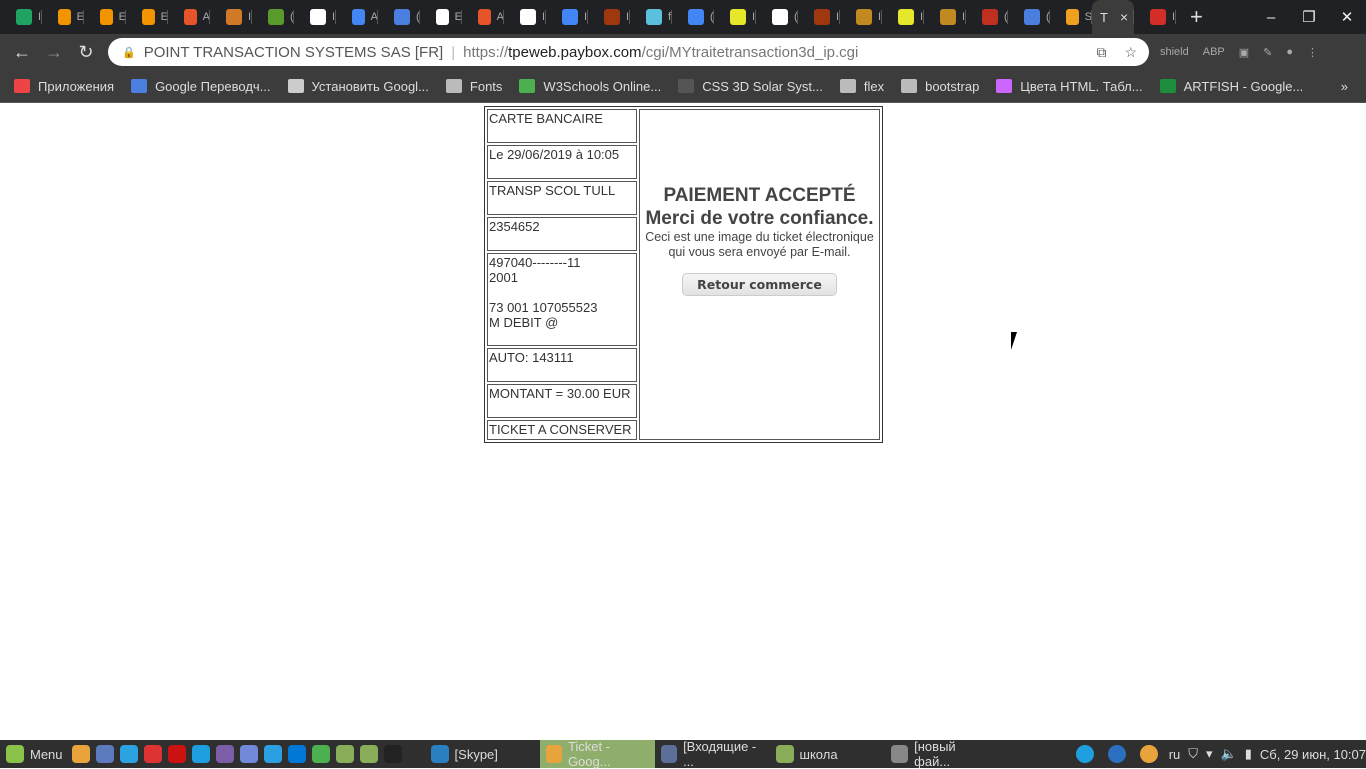 This screenshot has height=769, width=1366. I want to click on eyedropper-icon: ✎, so click(1267, 52).